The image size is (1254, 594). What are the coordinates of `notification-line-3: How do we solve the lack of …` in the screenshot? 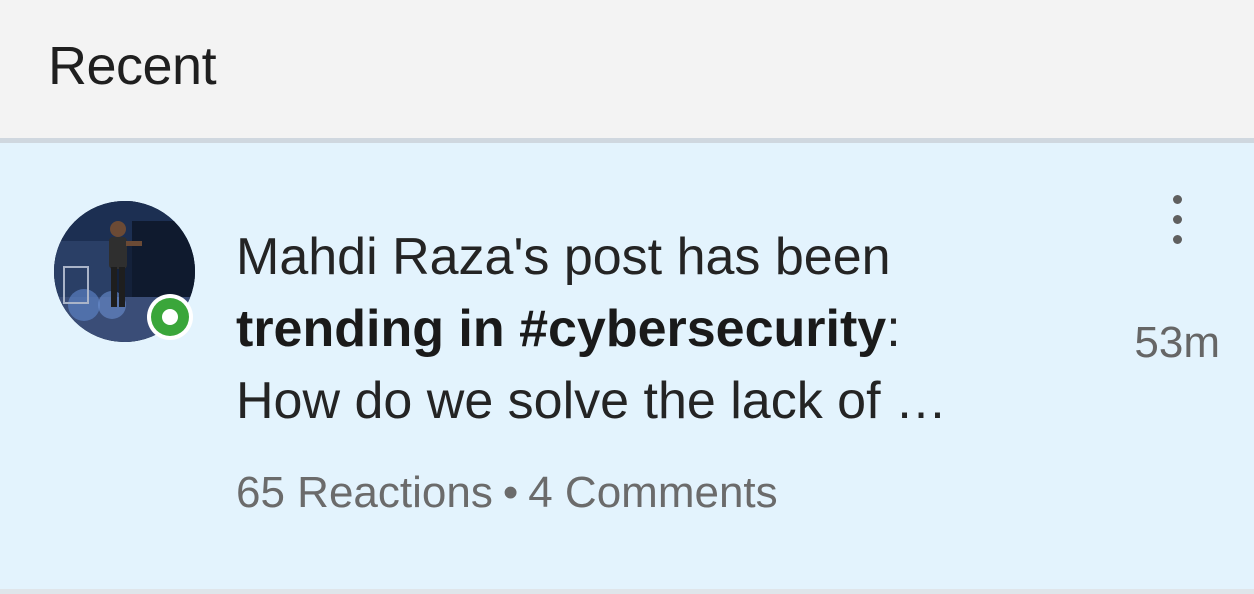 It's located at (591, 401).